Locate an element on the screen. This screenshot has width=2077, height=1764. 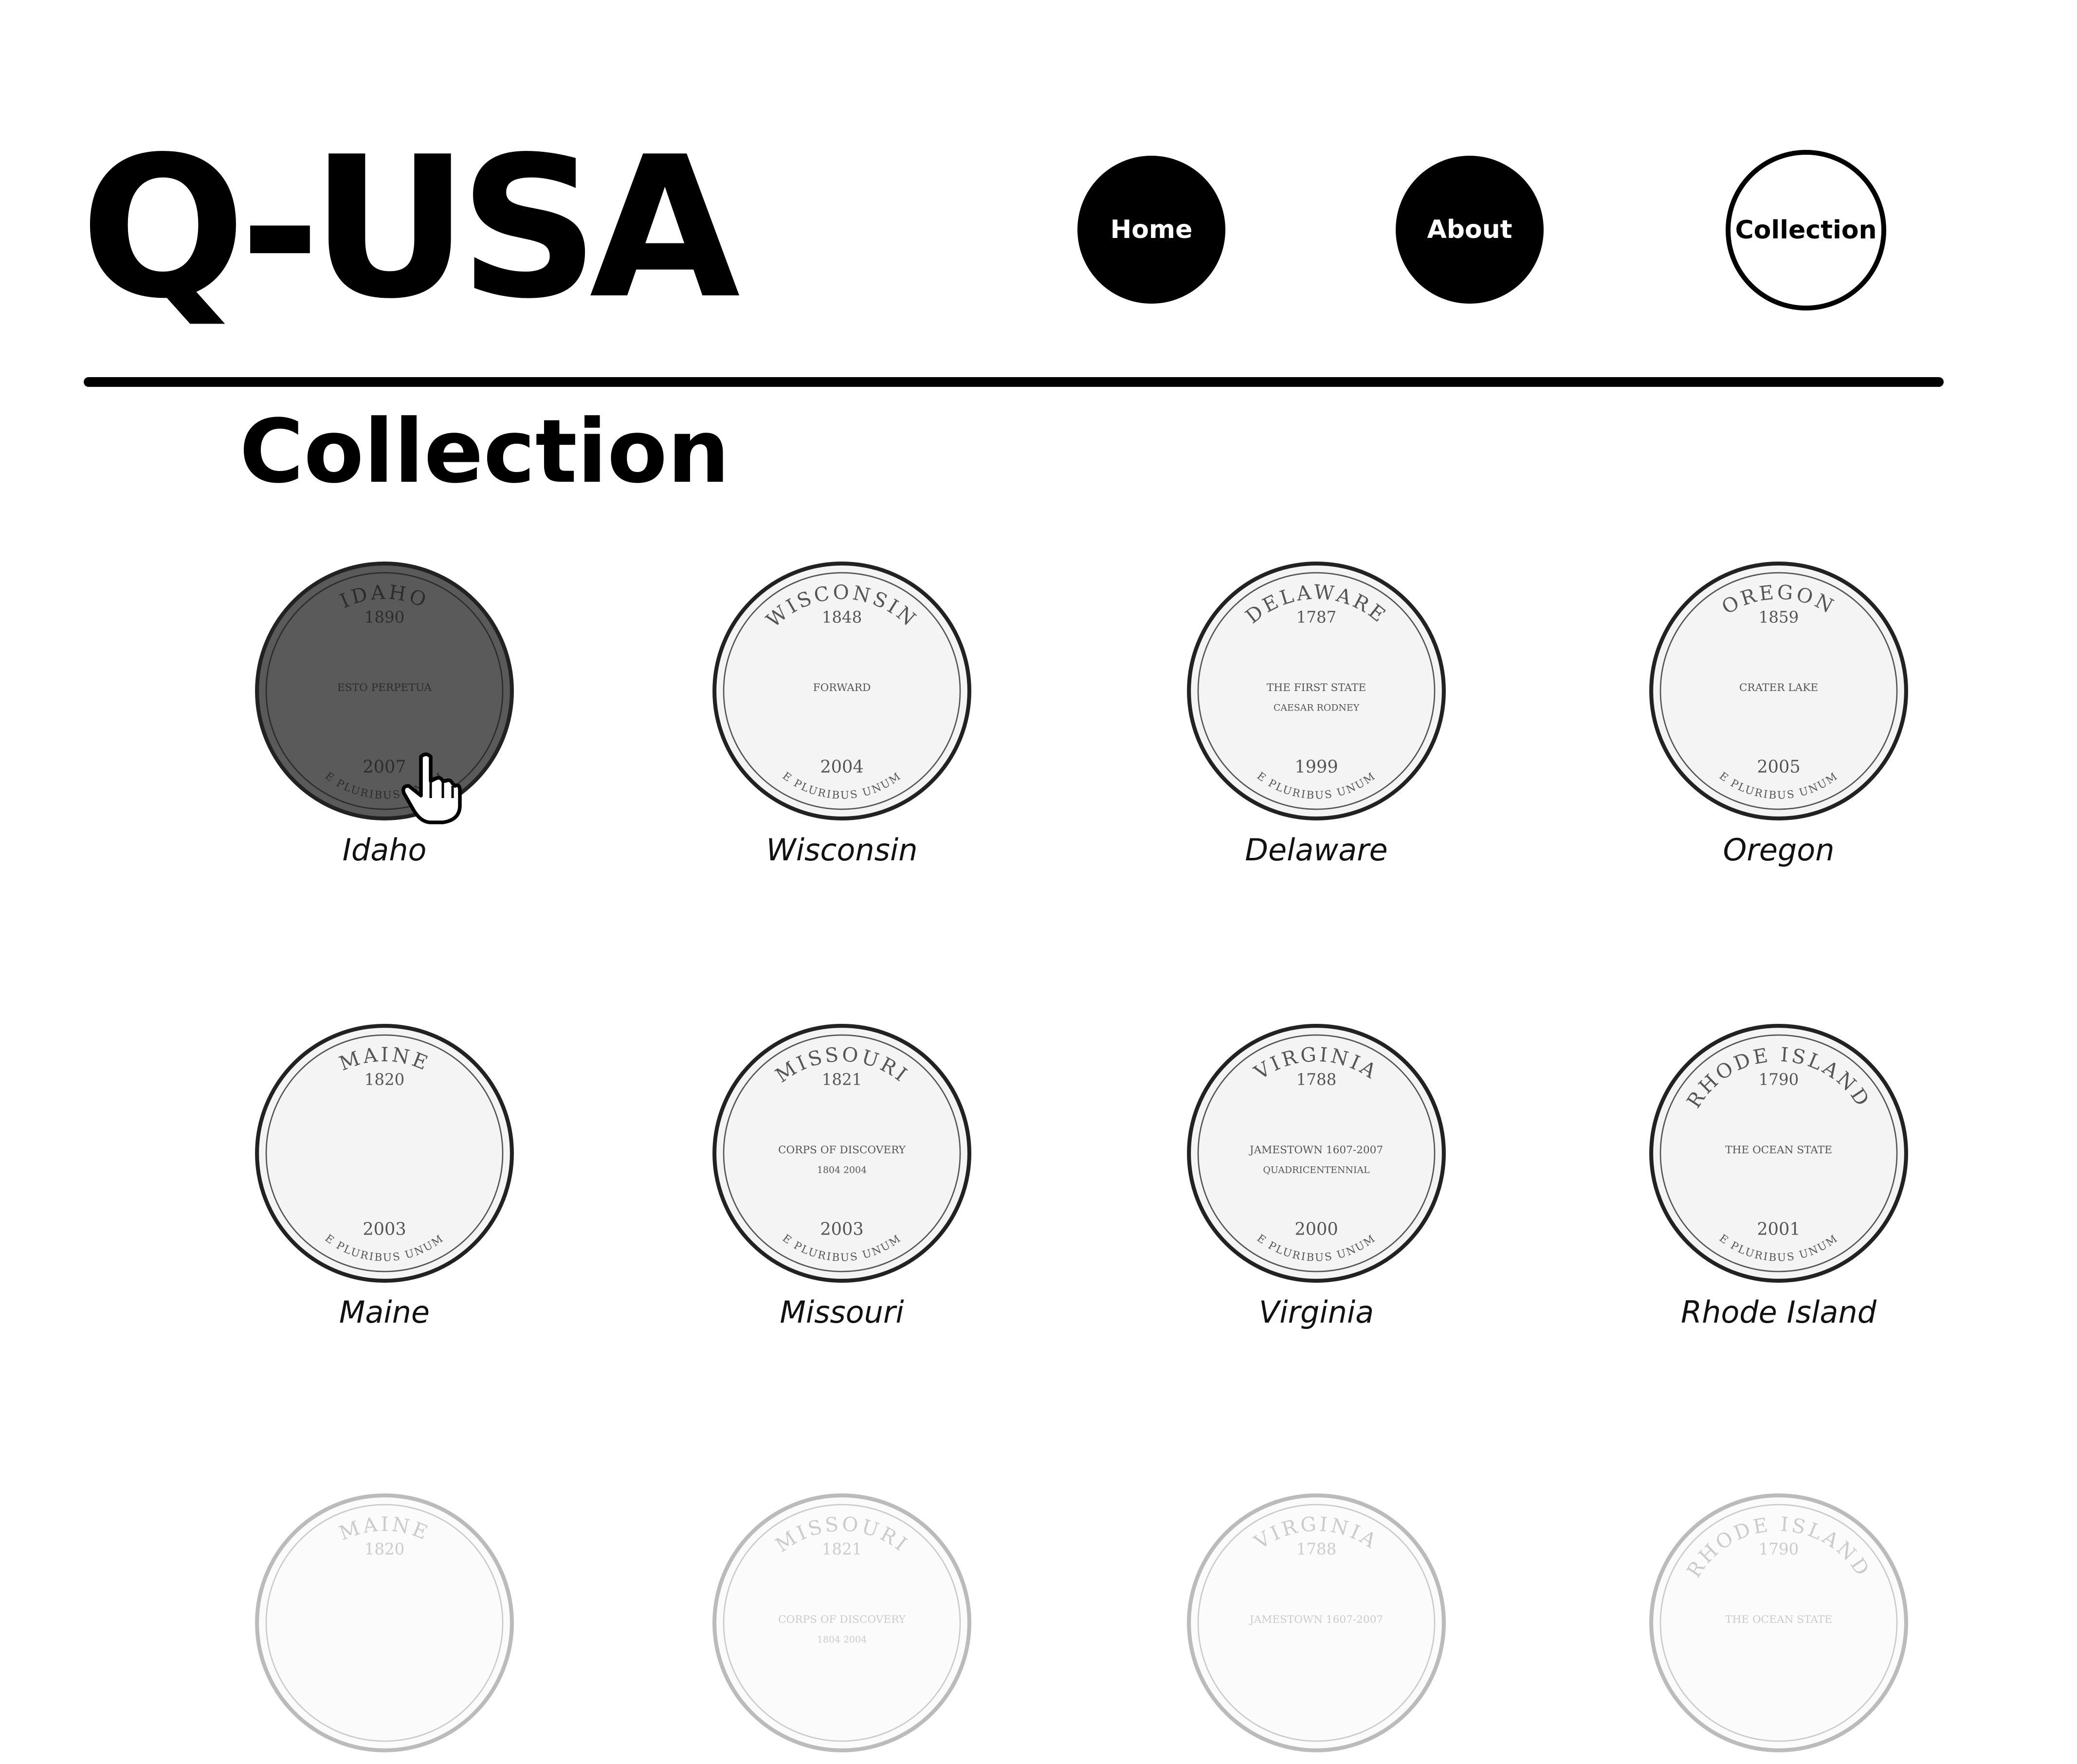
coin-year-minted: 2001 is located at coordinates (1778, 1229).